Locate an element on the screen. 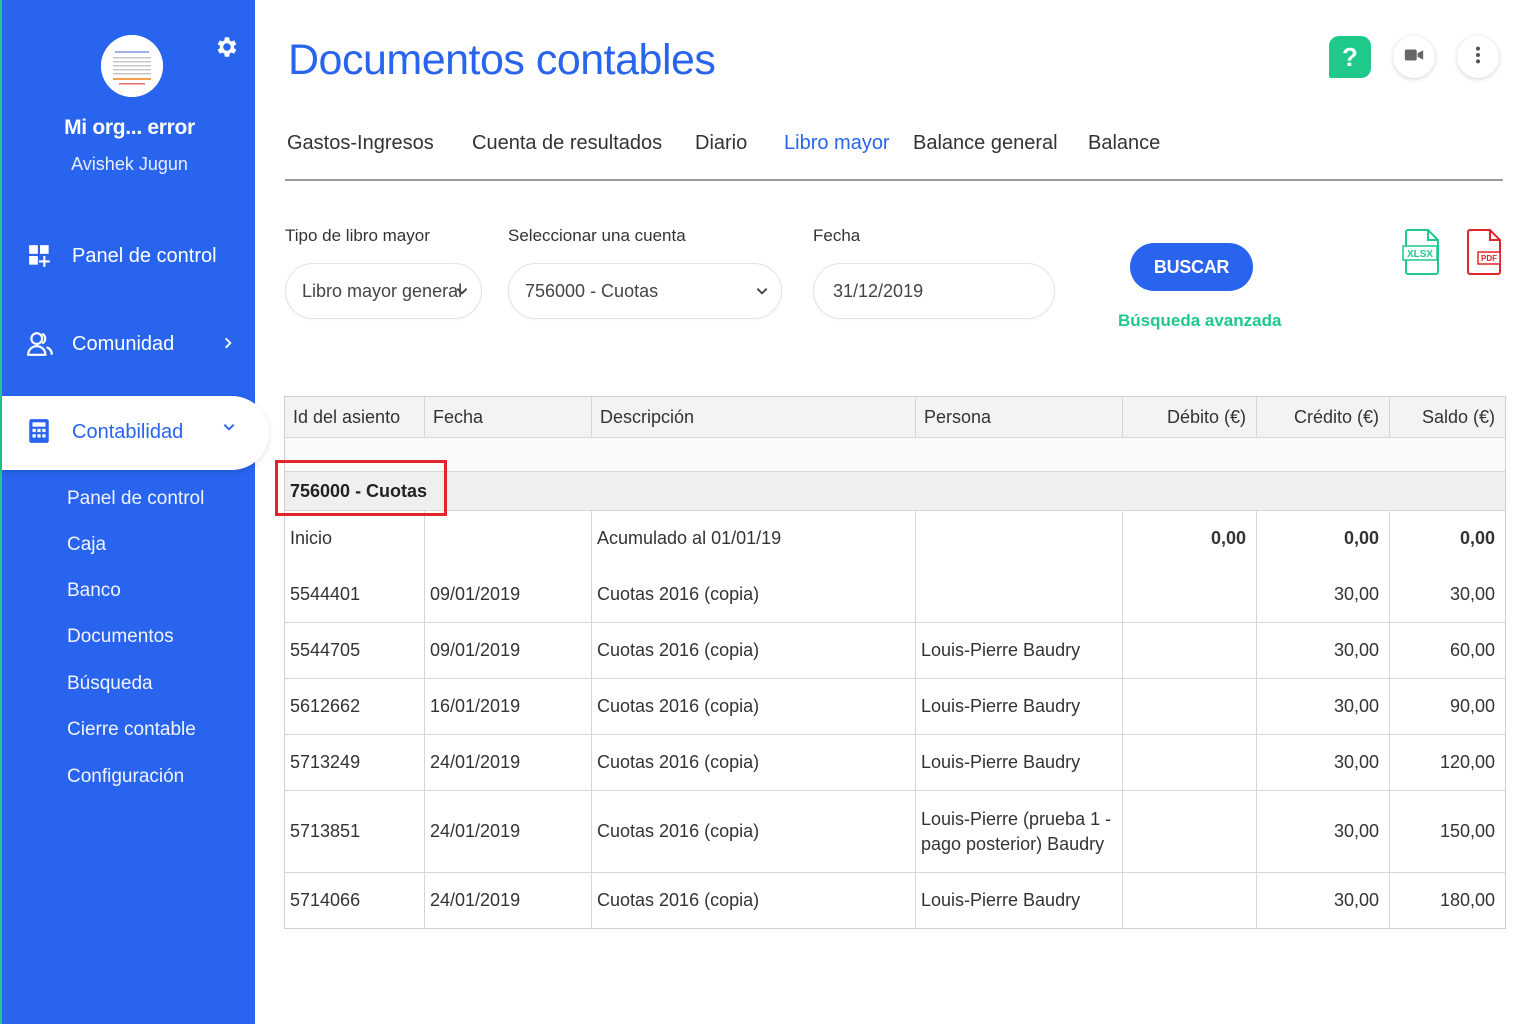 Image resolution: width=1536 pixels, height=1024 pixels. user-name: Avishek Jugun is located at coordinates (129, 164).